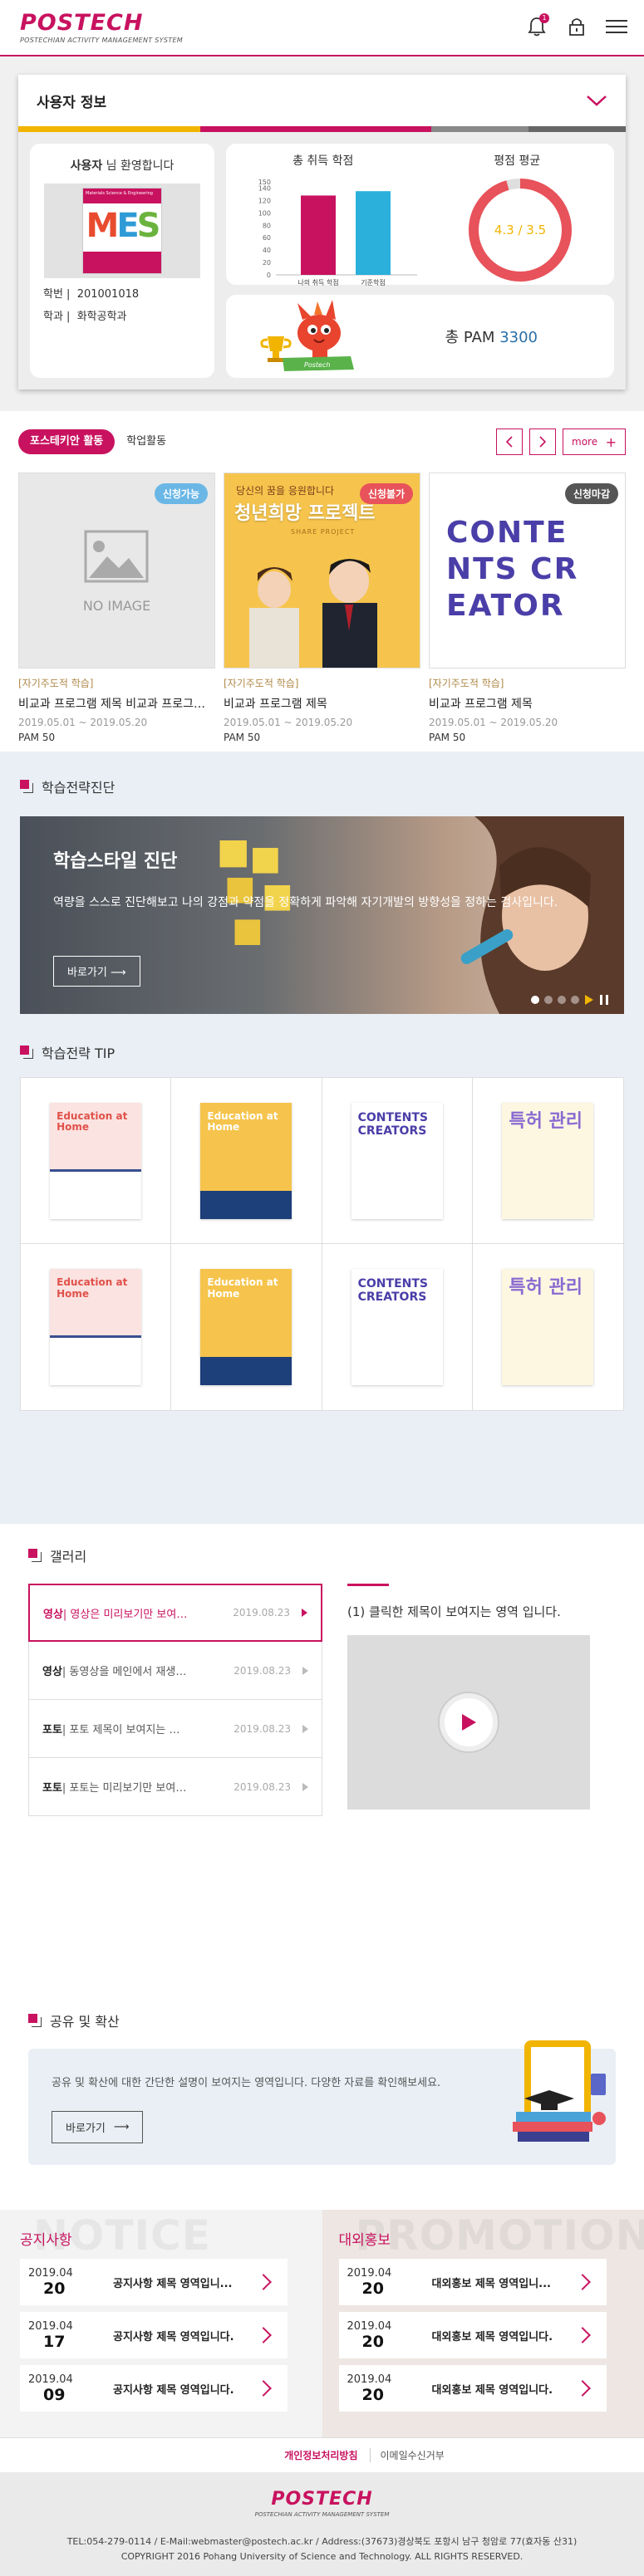 The height and width of the screenshot is (2576, 644). I want to click on section-title: 공유 및 확산, so click(322, 2020).